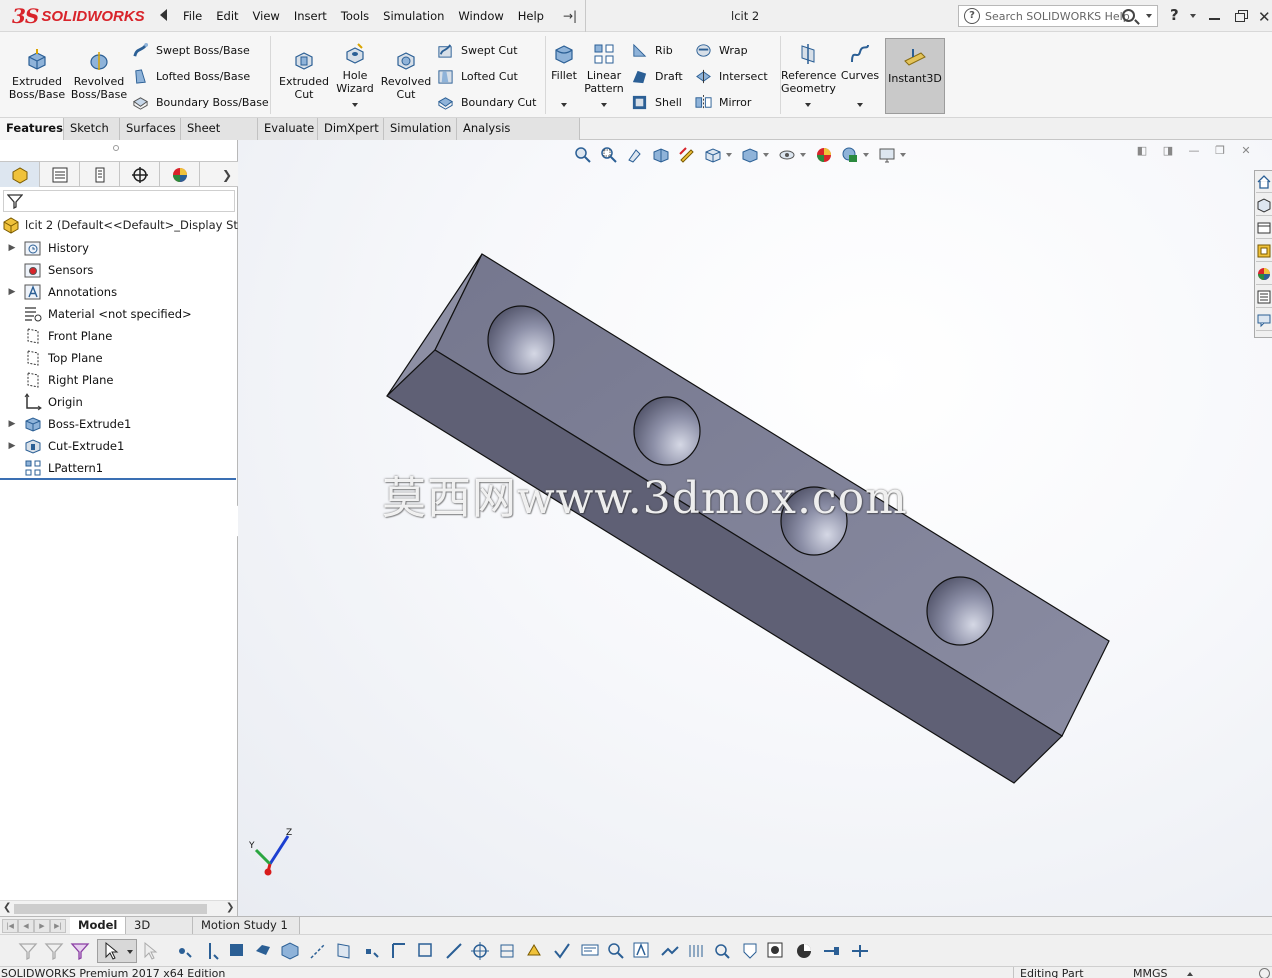 Image resolution: width=1272 pixels, height=978 pixels. Describe the element at coordinates (28, 951) in the screenshot. I see `filter-toggle-icon` at that location.